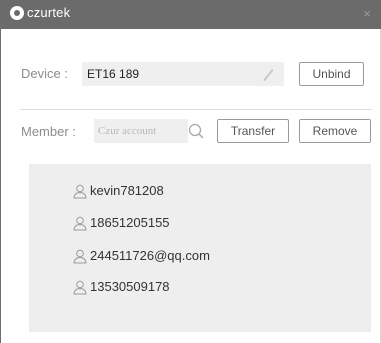  Describe the element at coordinates (44, 73) in the screenshot. I see `device-label: Device :` at that location.